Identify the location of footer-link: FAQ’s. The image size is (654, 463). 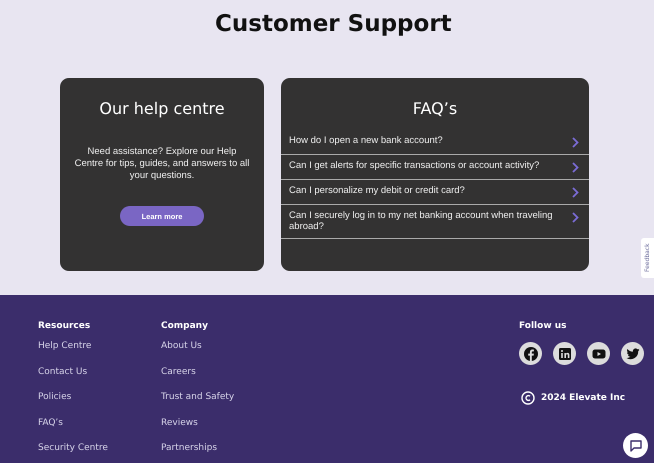
(99, 422).